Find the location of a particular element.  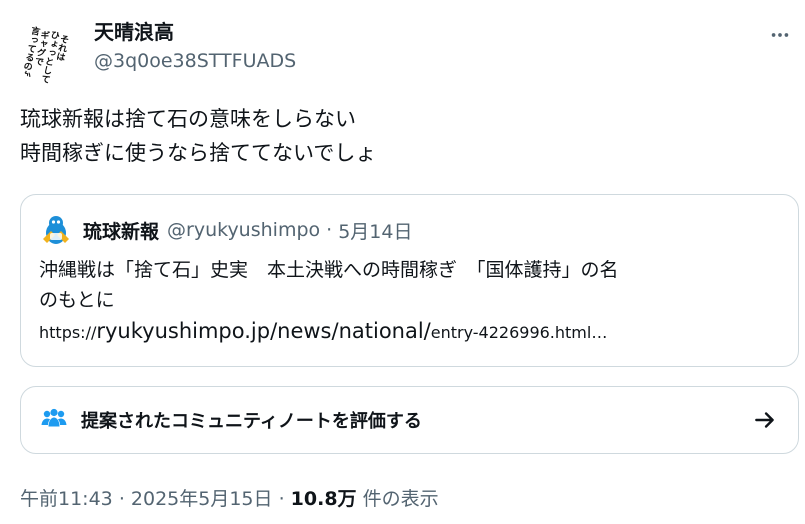

quote-line-1: 沖縄戦は「捨て石」史実 本土決戦への時間稼ぎ 「国体護持」の名 is located at coordinates (329, 270).